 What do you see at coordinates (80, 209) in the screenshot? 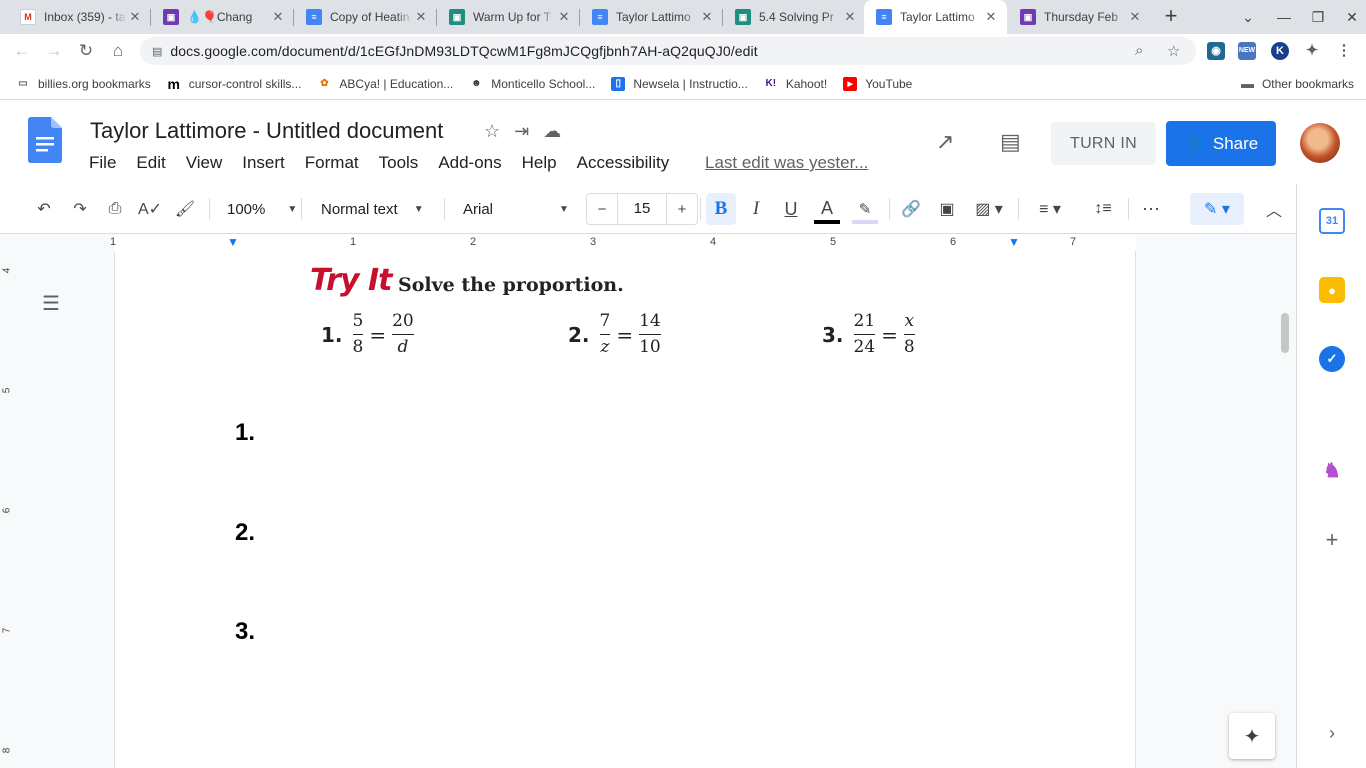
I see `redo-icon: ↷` at bounding box center [80, 209].